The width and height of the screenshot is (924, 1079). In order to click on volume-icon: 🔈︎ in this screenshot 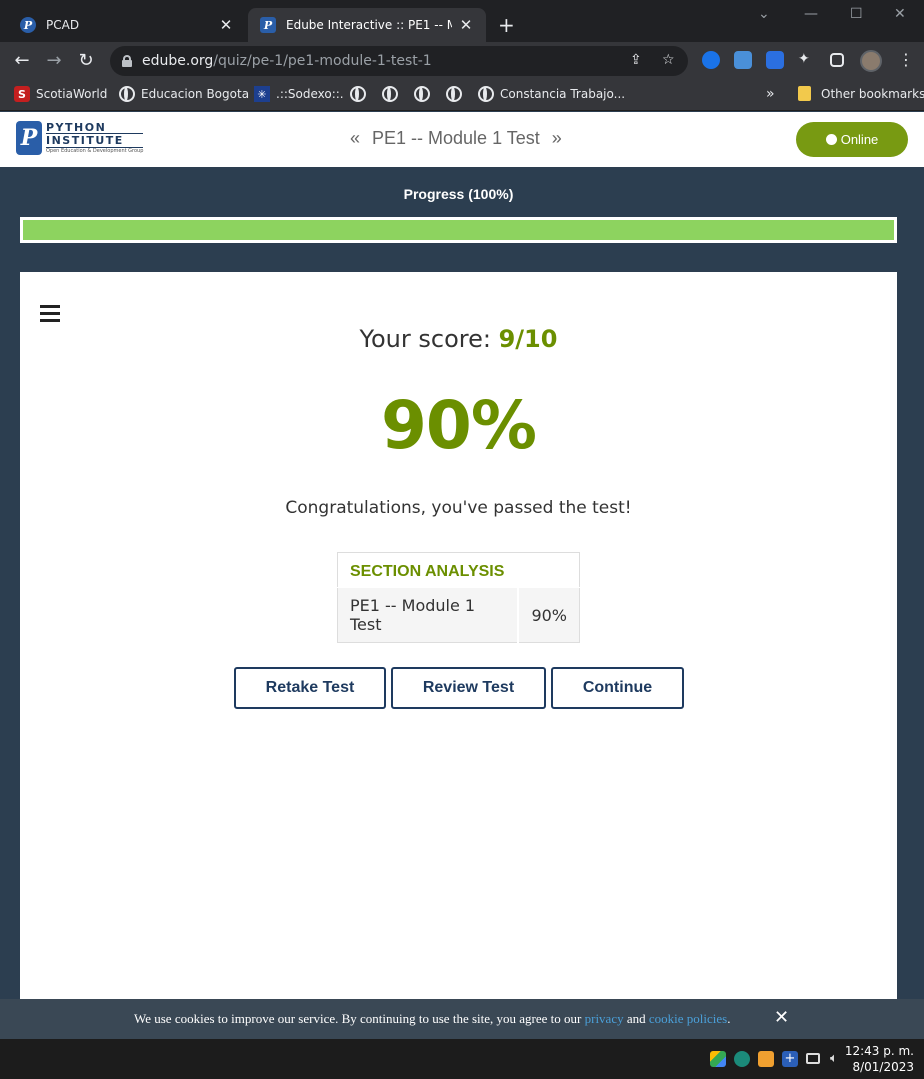, I will do `click(838, 1059)`.